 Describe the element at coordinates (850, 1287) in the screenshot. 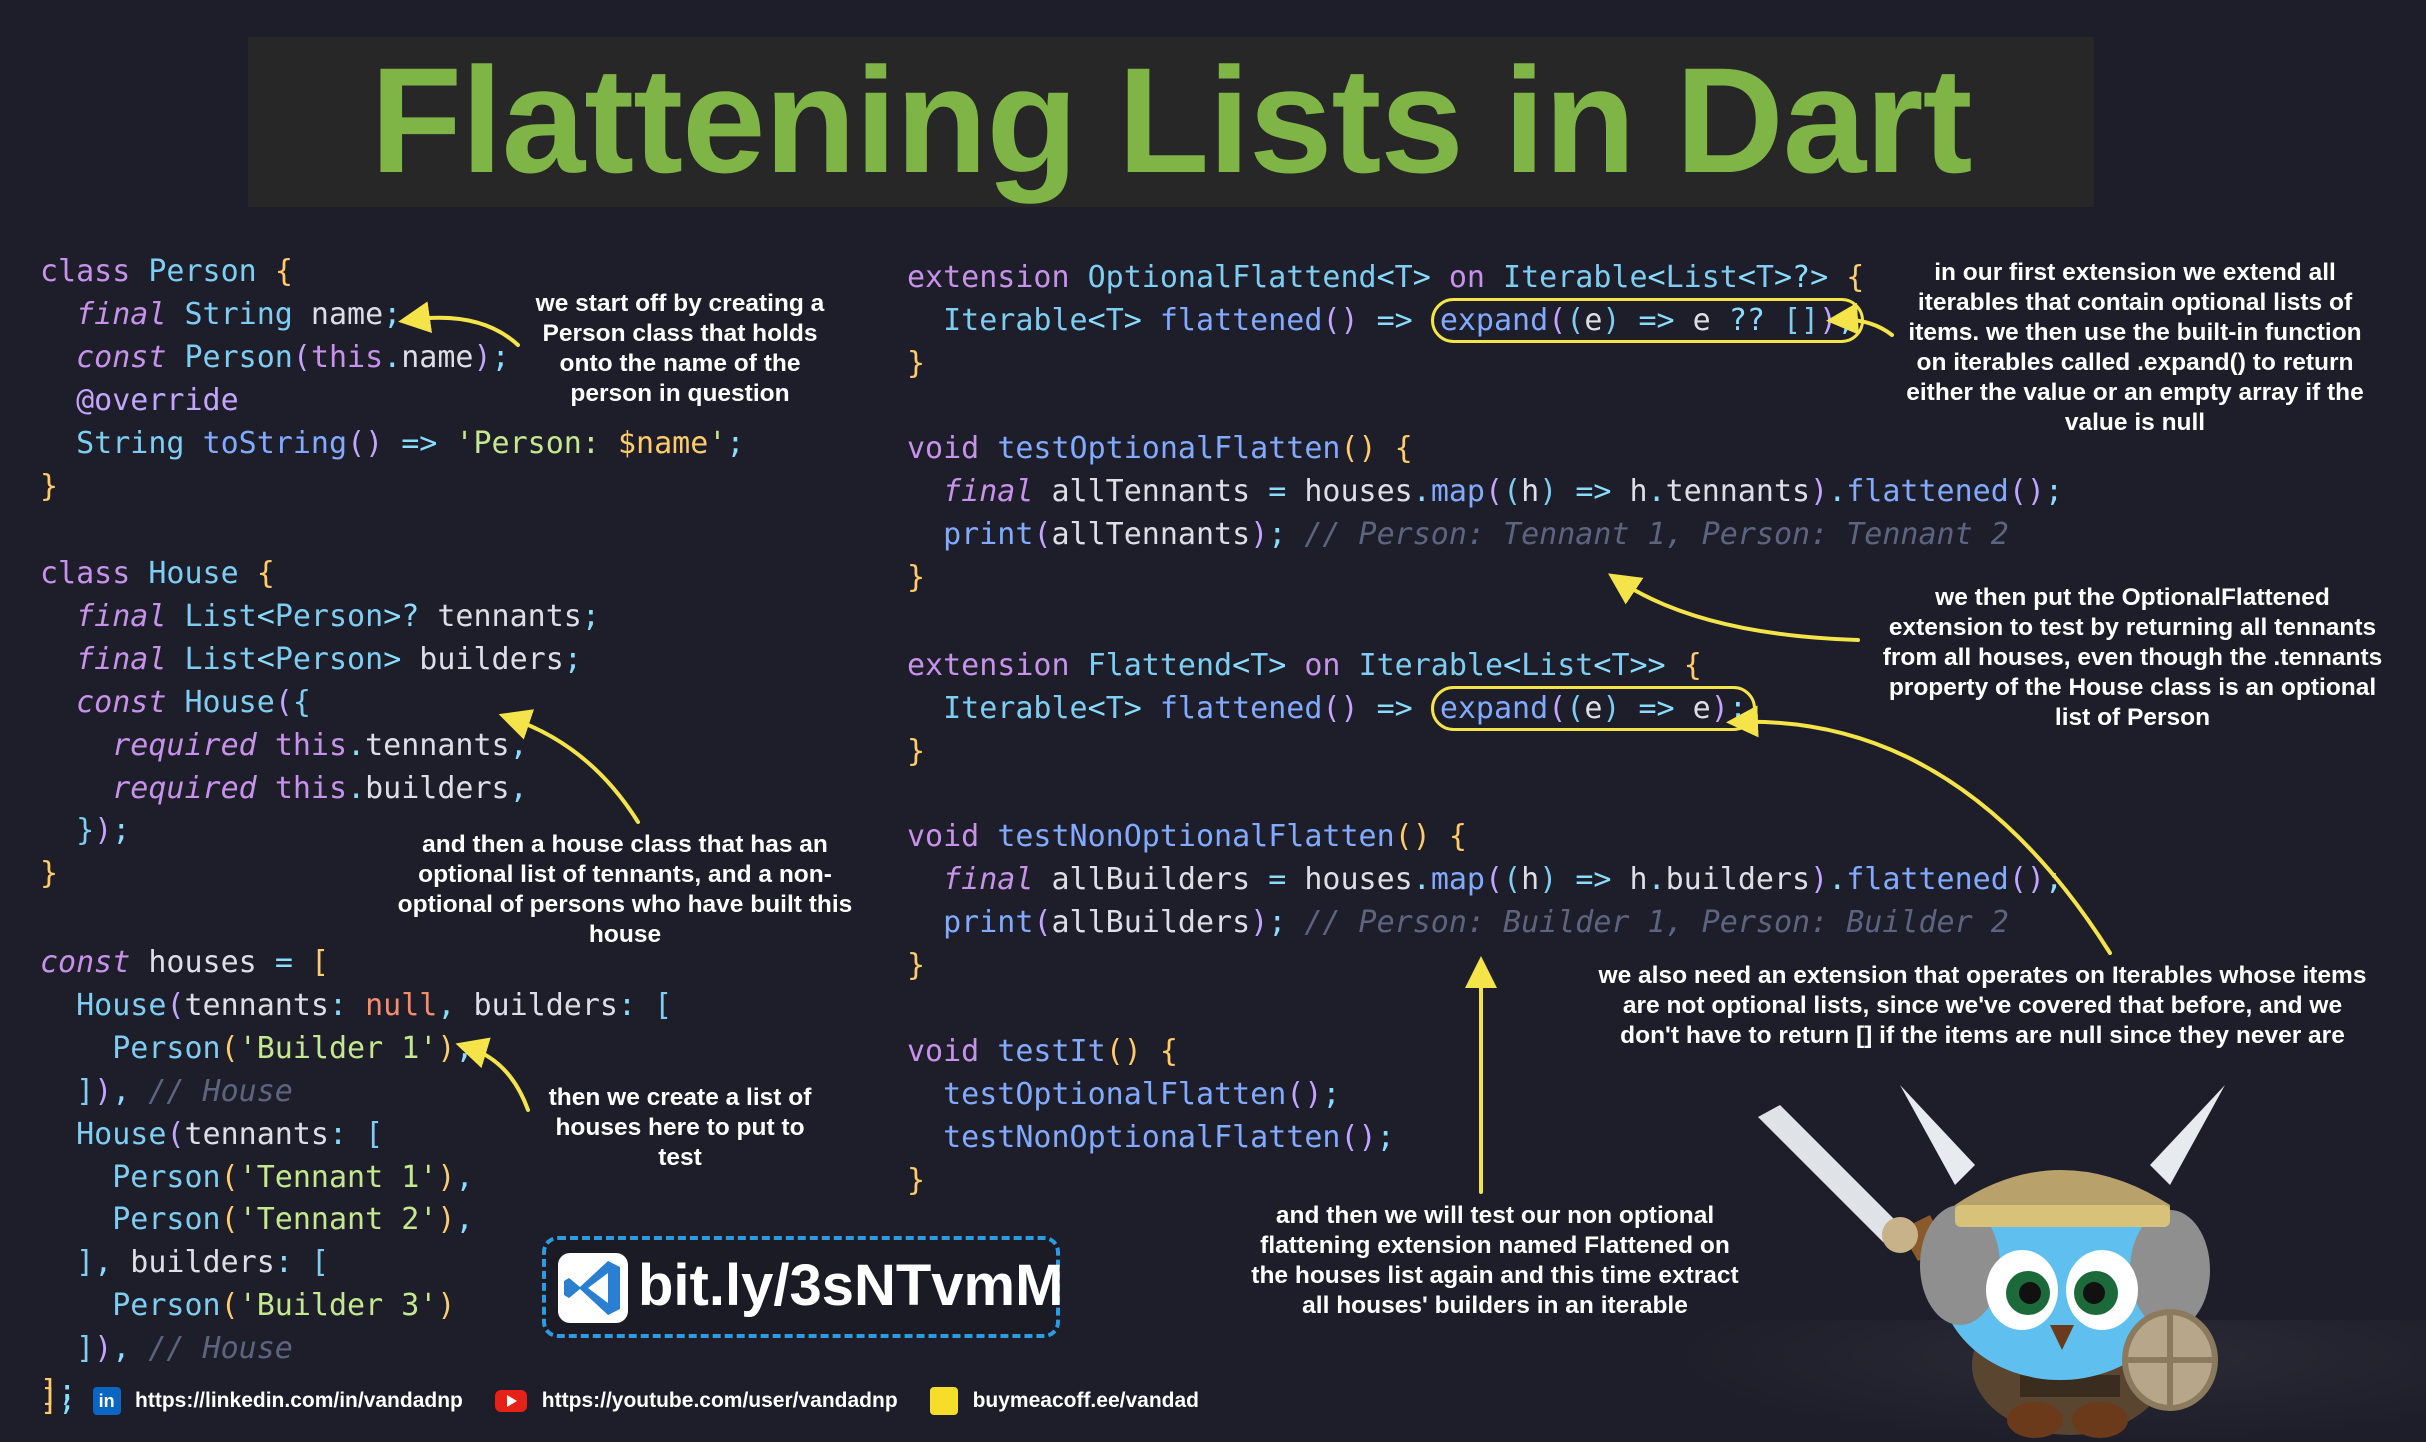

I see `short-link-text: bit.ly/3sNTvmM` at that location.